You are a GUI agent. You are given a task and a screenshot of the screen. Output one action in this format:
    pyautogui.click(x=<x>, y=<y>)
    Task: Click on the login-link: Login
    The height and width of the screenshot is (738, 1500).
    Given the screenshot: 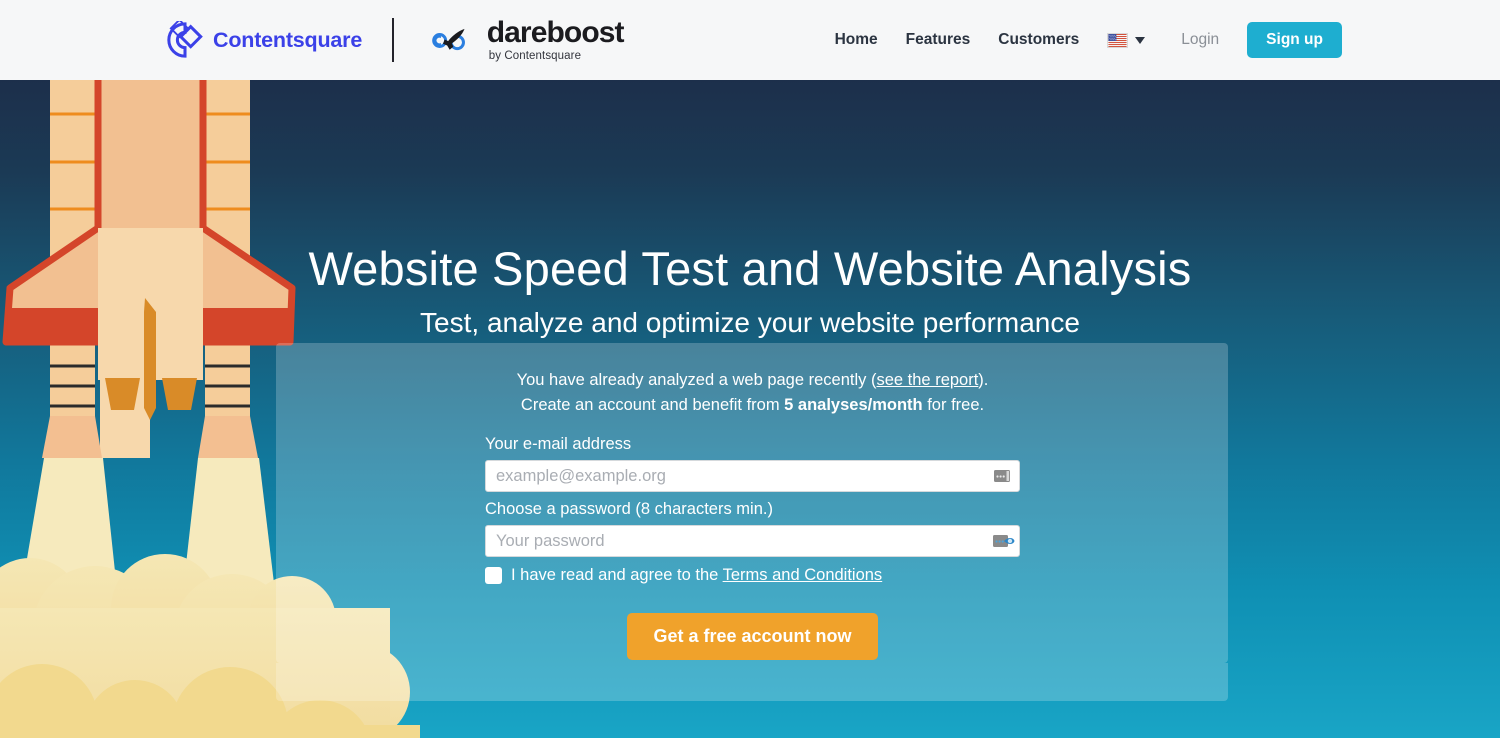 What is the action you would take?
    pyautogui.click(x=1200, y=40)
    